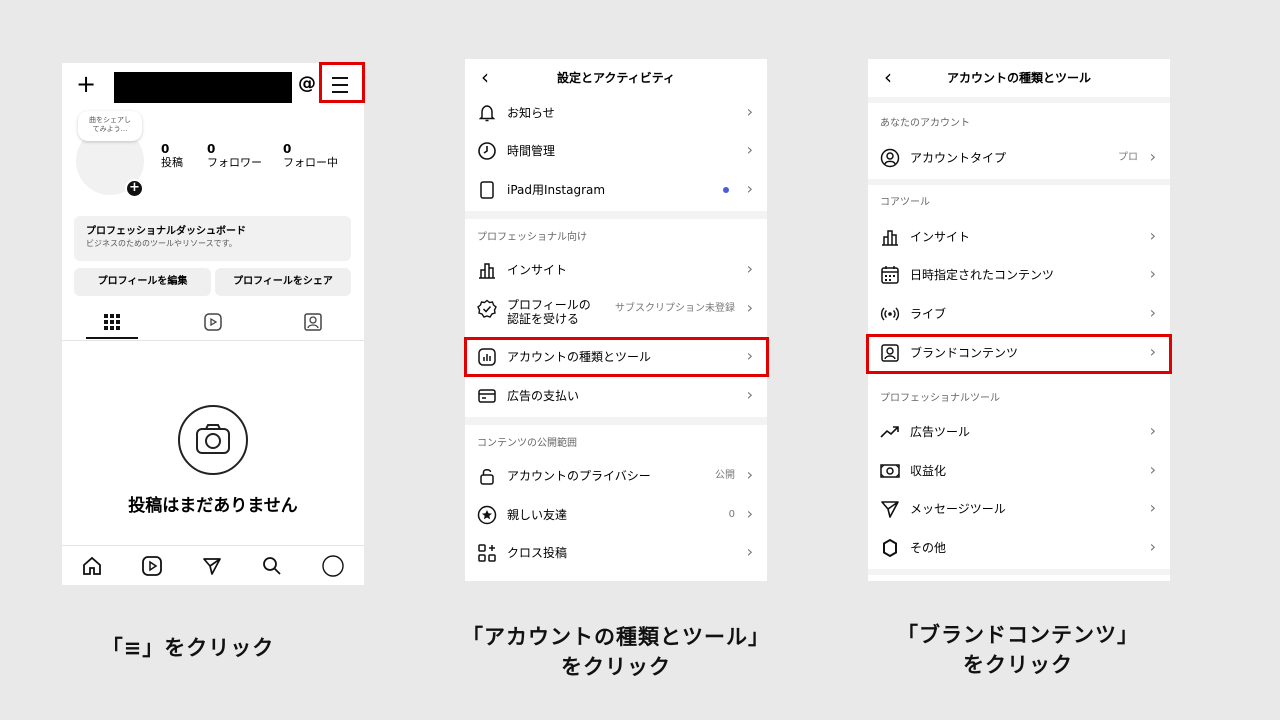 This screenshot has width=1280, height=720. What do you see at coordinates (616, 652) in the screenshot?
I see `caption-step2: 「アカウントの種類とツール」 をクリック` at bounding box center [616, 652].